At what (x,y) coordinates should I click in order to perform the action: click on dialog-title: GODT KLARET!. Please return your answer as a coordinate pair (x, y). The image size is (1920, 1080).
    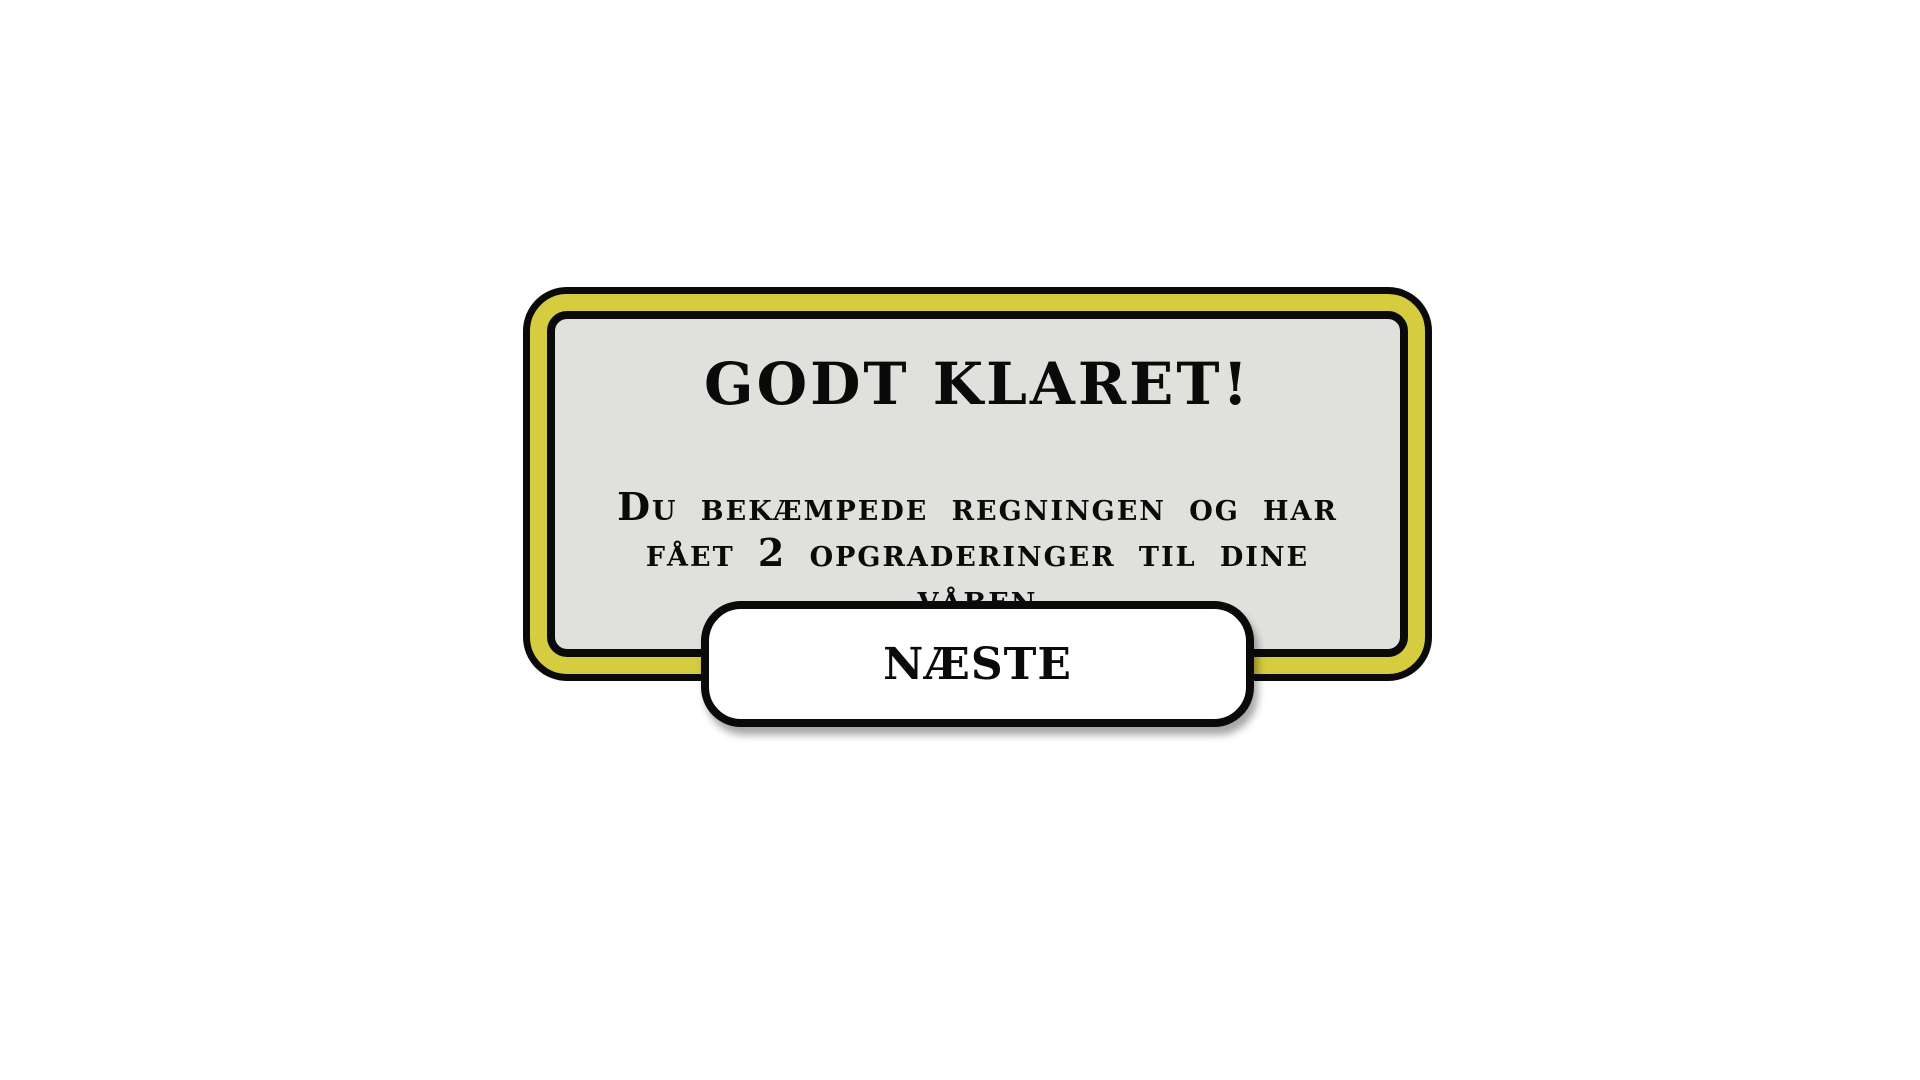
    Looking at the image, I should click on (977, 384).